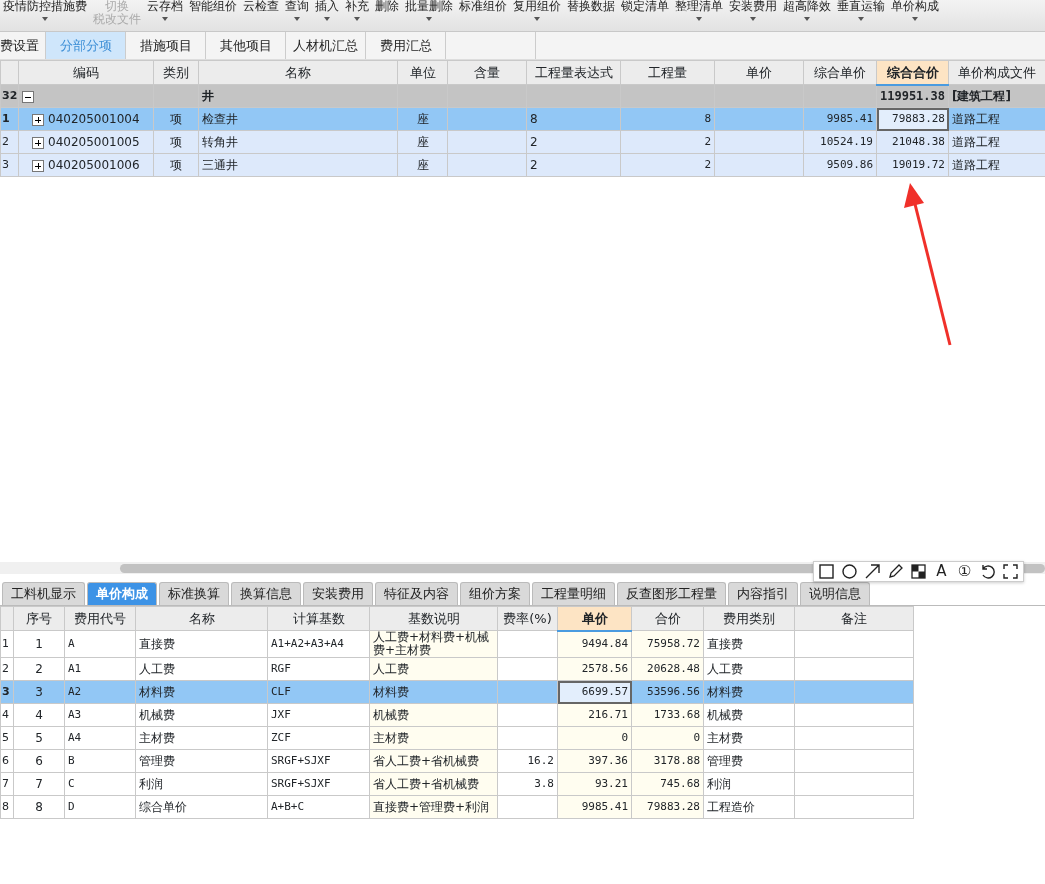  I want to click on toolbar-button: 复用组价, so click(537, 10).